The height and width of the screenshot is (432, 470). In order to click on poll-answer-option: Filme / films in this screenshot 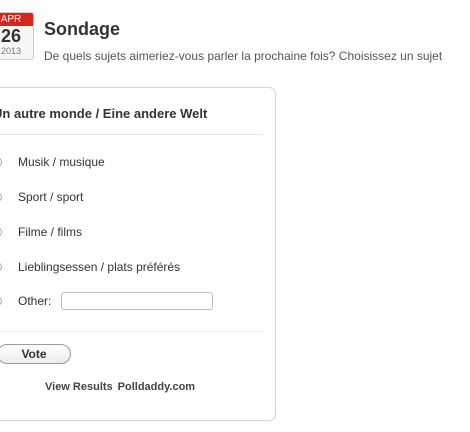, I will do `click(41, 232)`.